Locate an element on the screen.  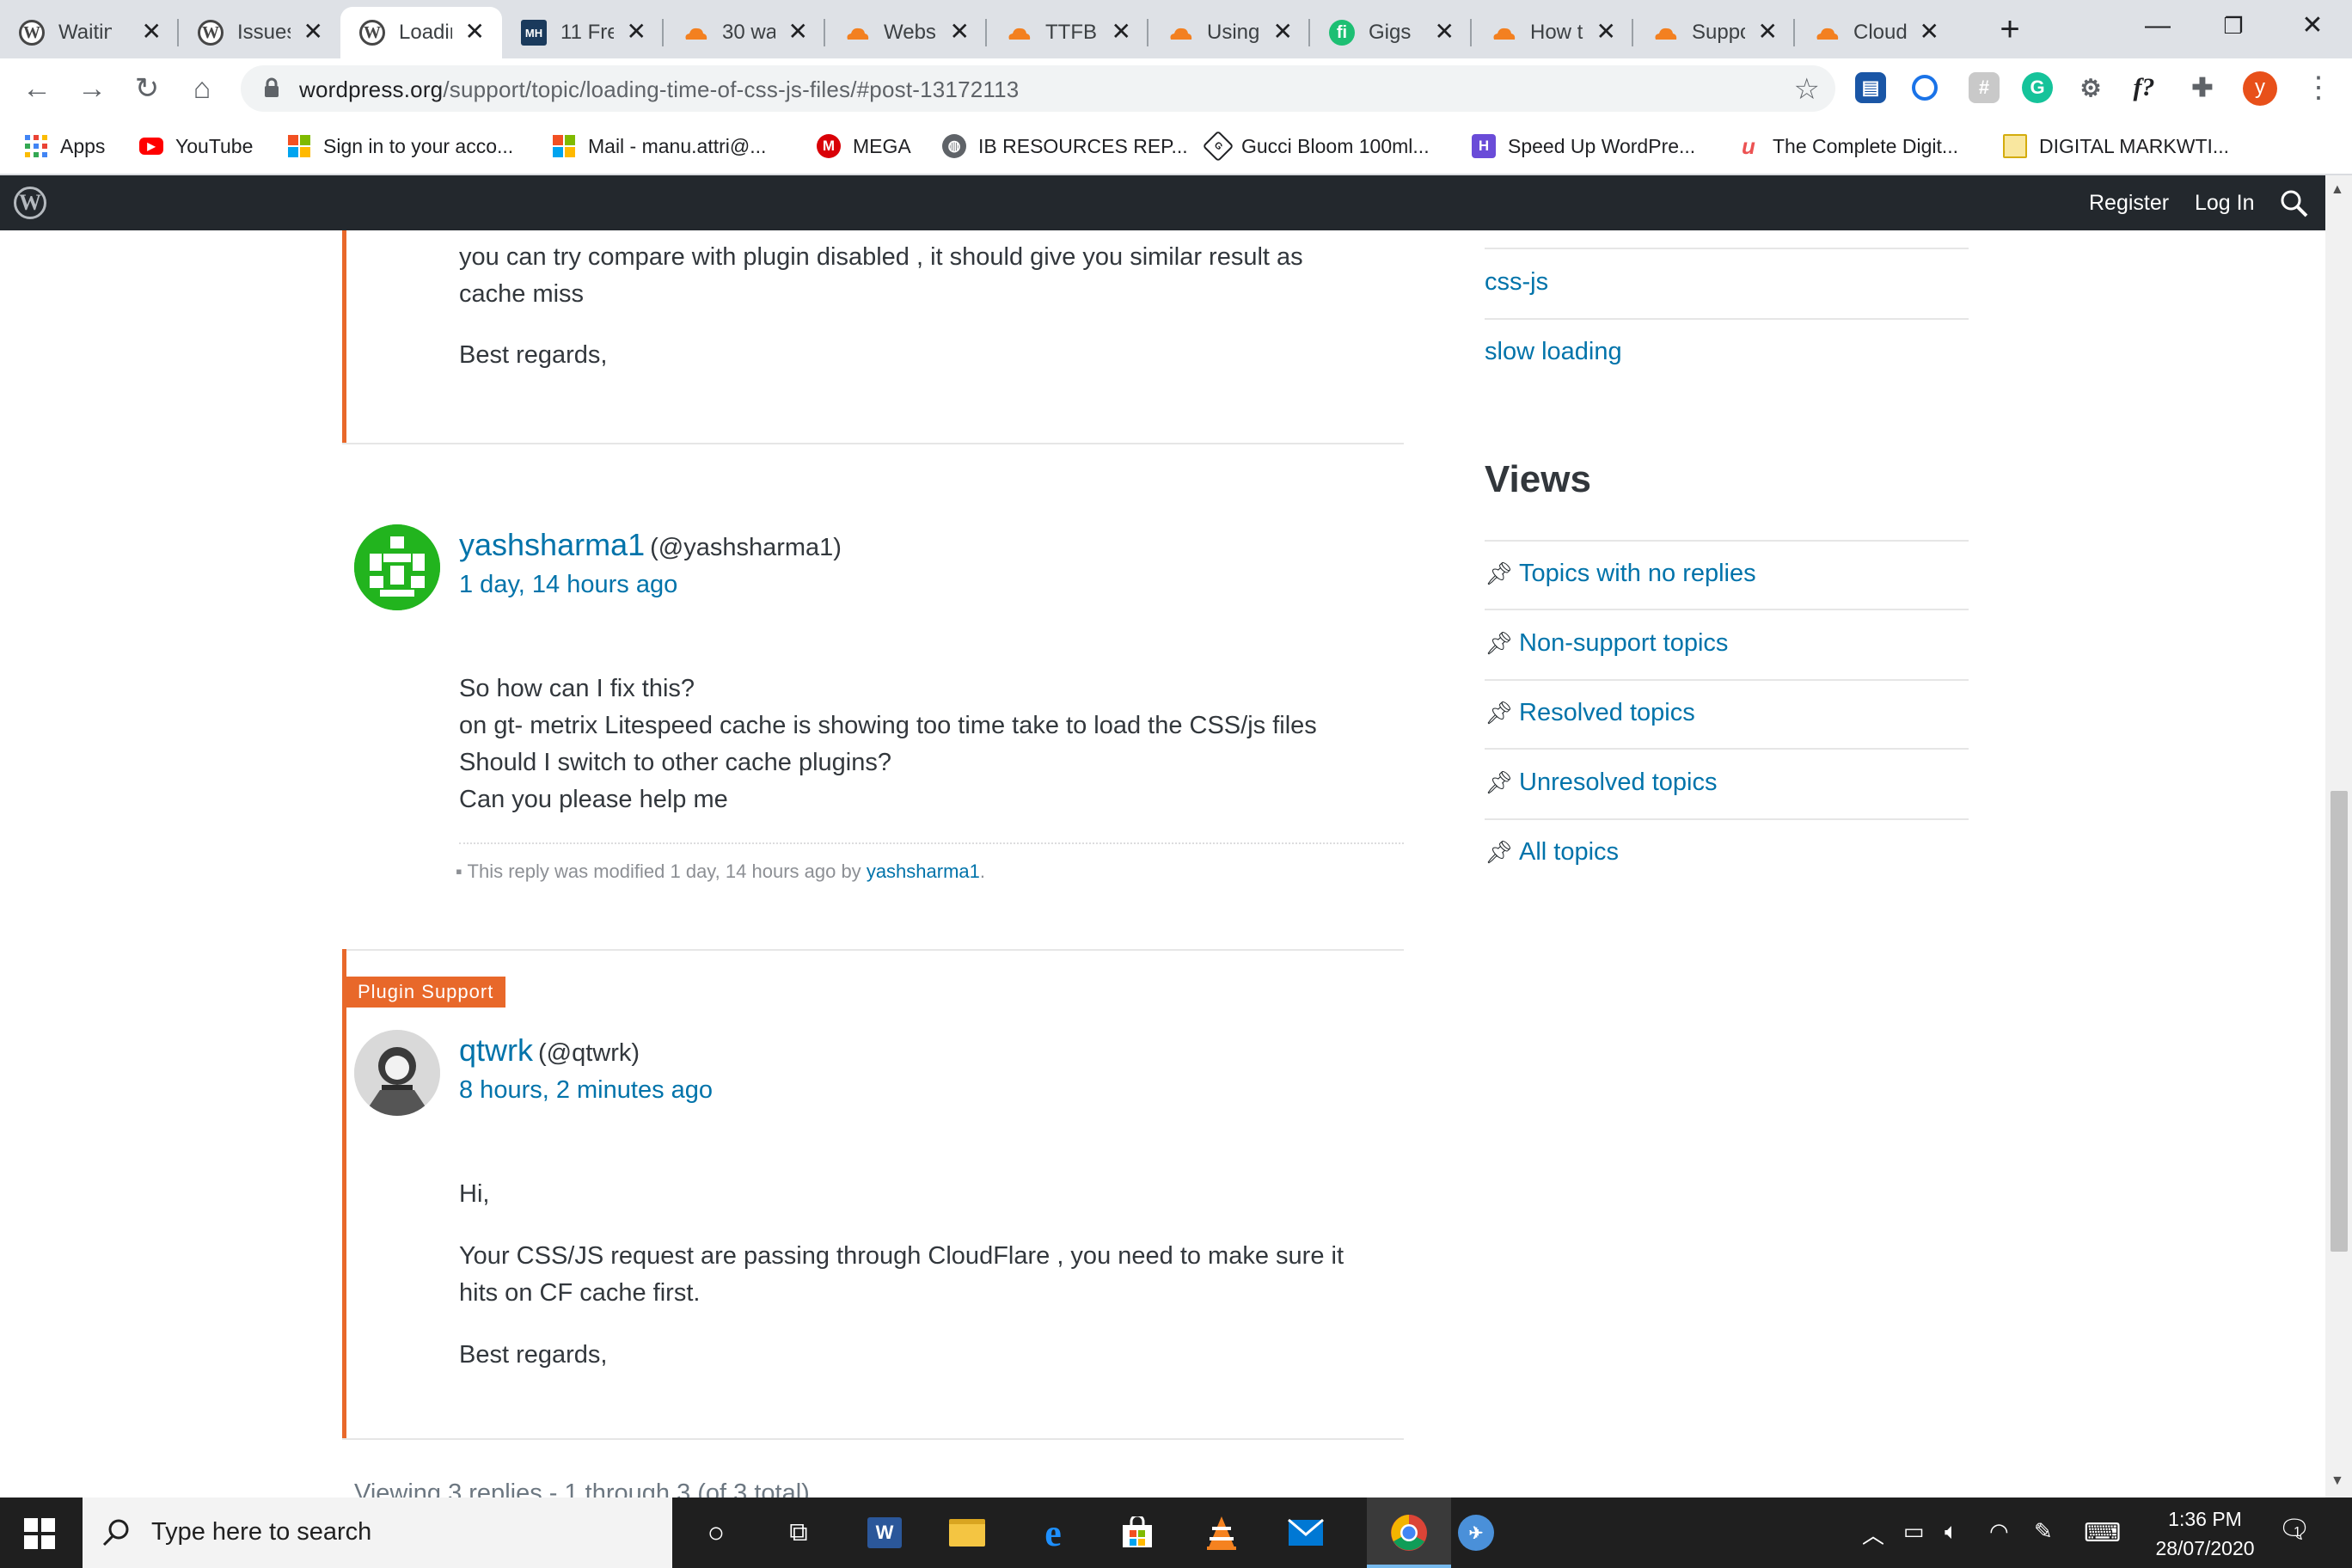
taskbar-search-box: Type here to search is located at coordinates (377, 1533).